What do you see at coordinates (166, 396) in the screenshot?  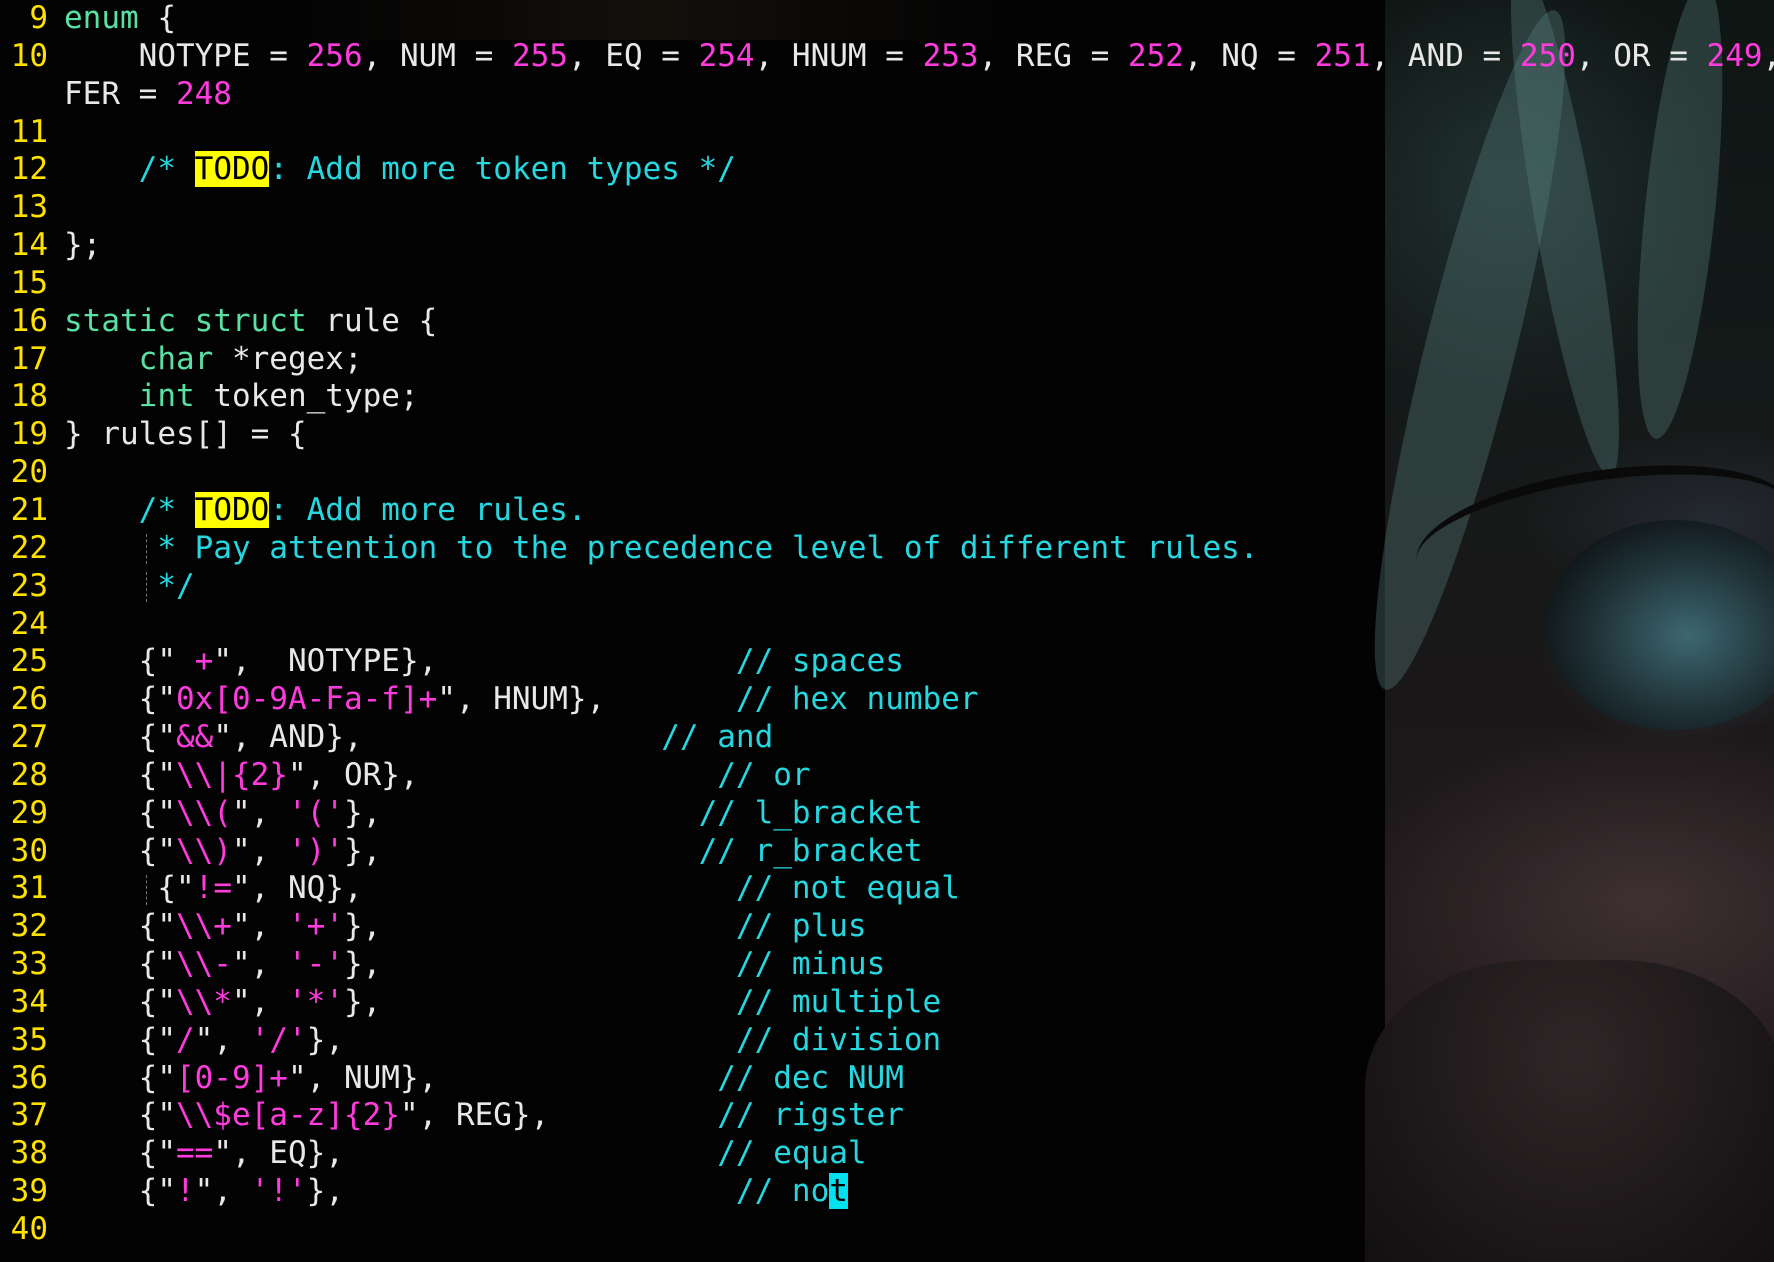 I see `keyword-token: int` at bounding box center [166, 396].